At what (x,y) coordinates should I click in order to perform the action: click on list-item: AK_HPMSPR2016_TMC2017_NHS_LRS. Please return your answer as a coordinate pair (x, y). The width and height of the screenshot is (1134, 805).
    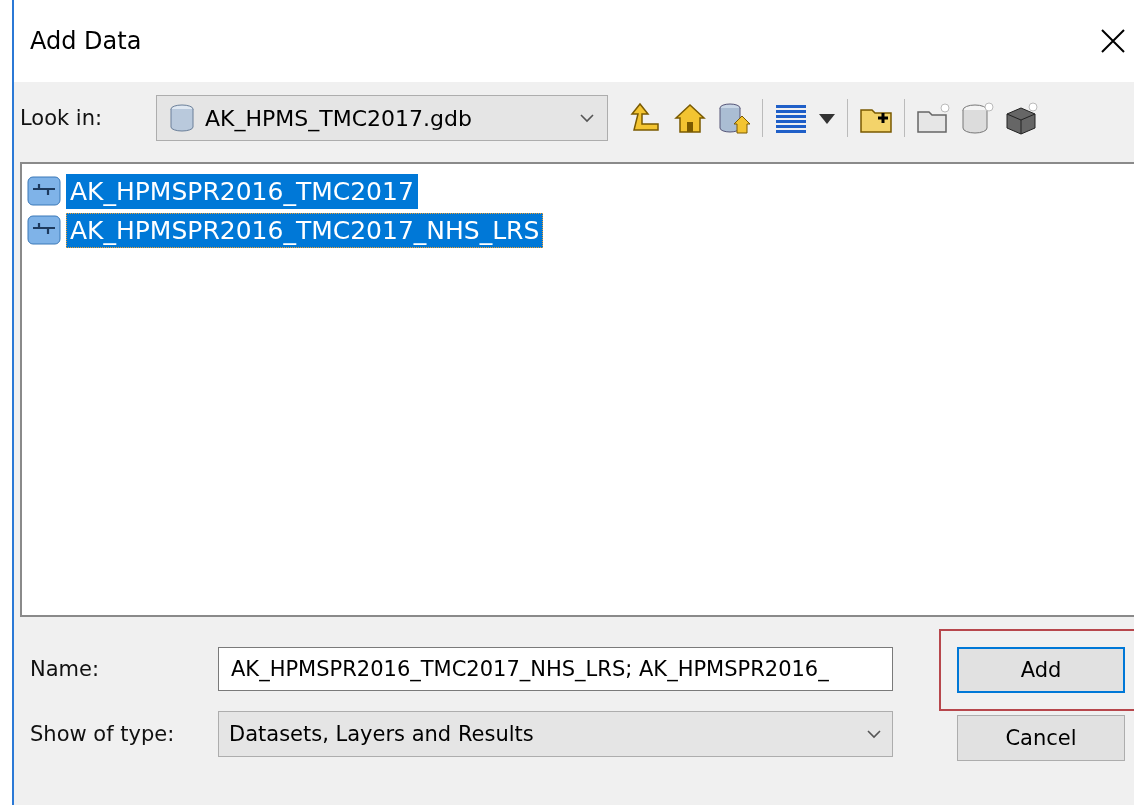
    Looking at the image, I should click on (305, 230).